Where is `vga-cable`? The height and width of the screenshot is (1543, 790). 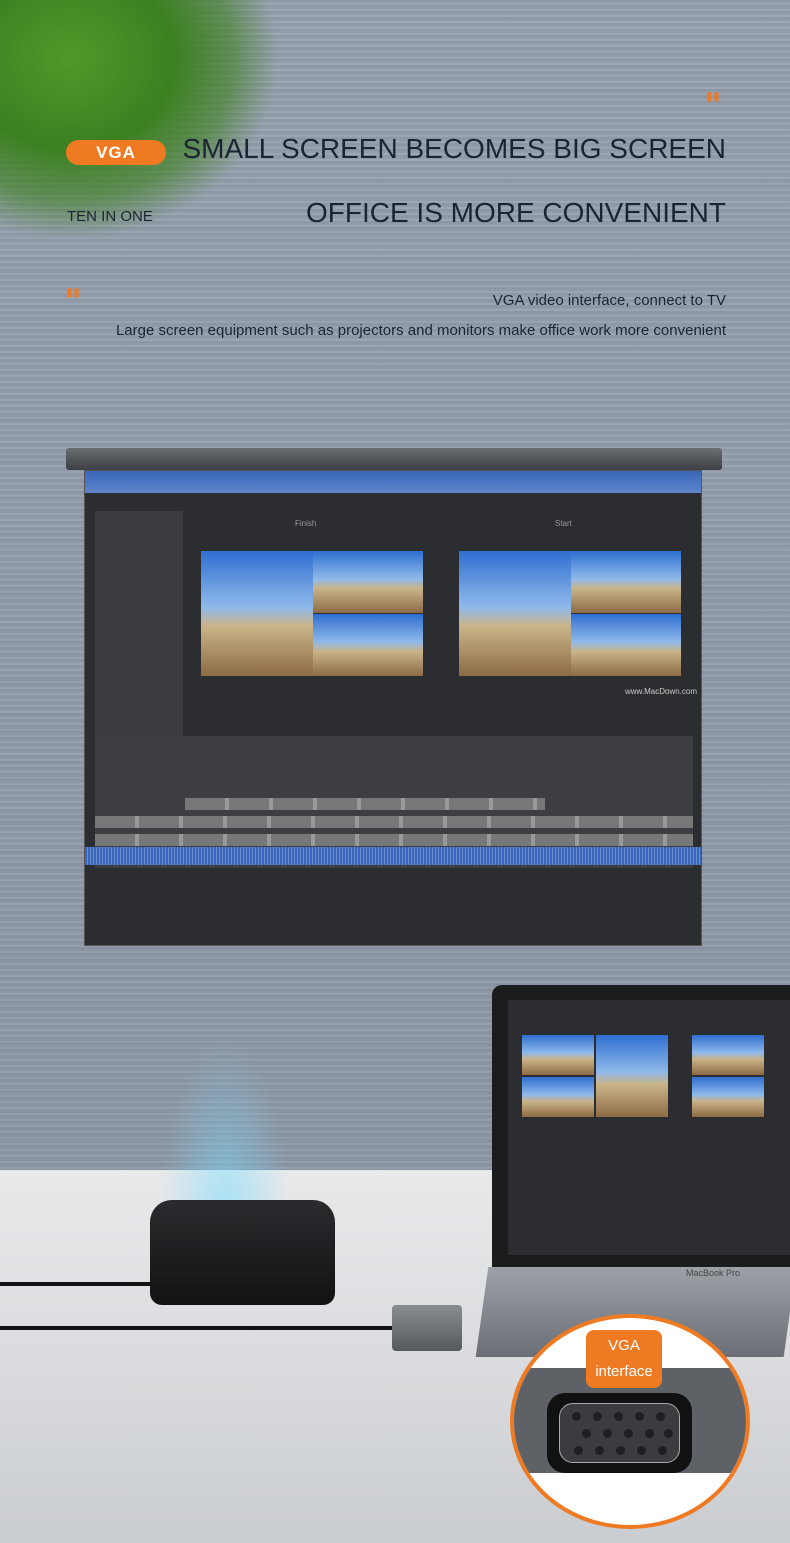 vga-cable is located at coordinates (200, 1328).